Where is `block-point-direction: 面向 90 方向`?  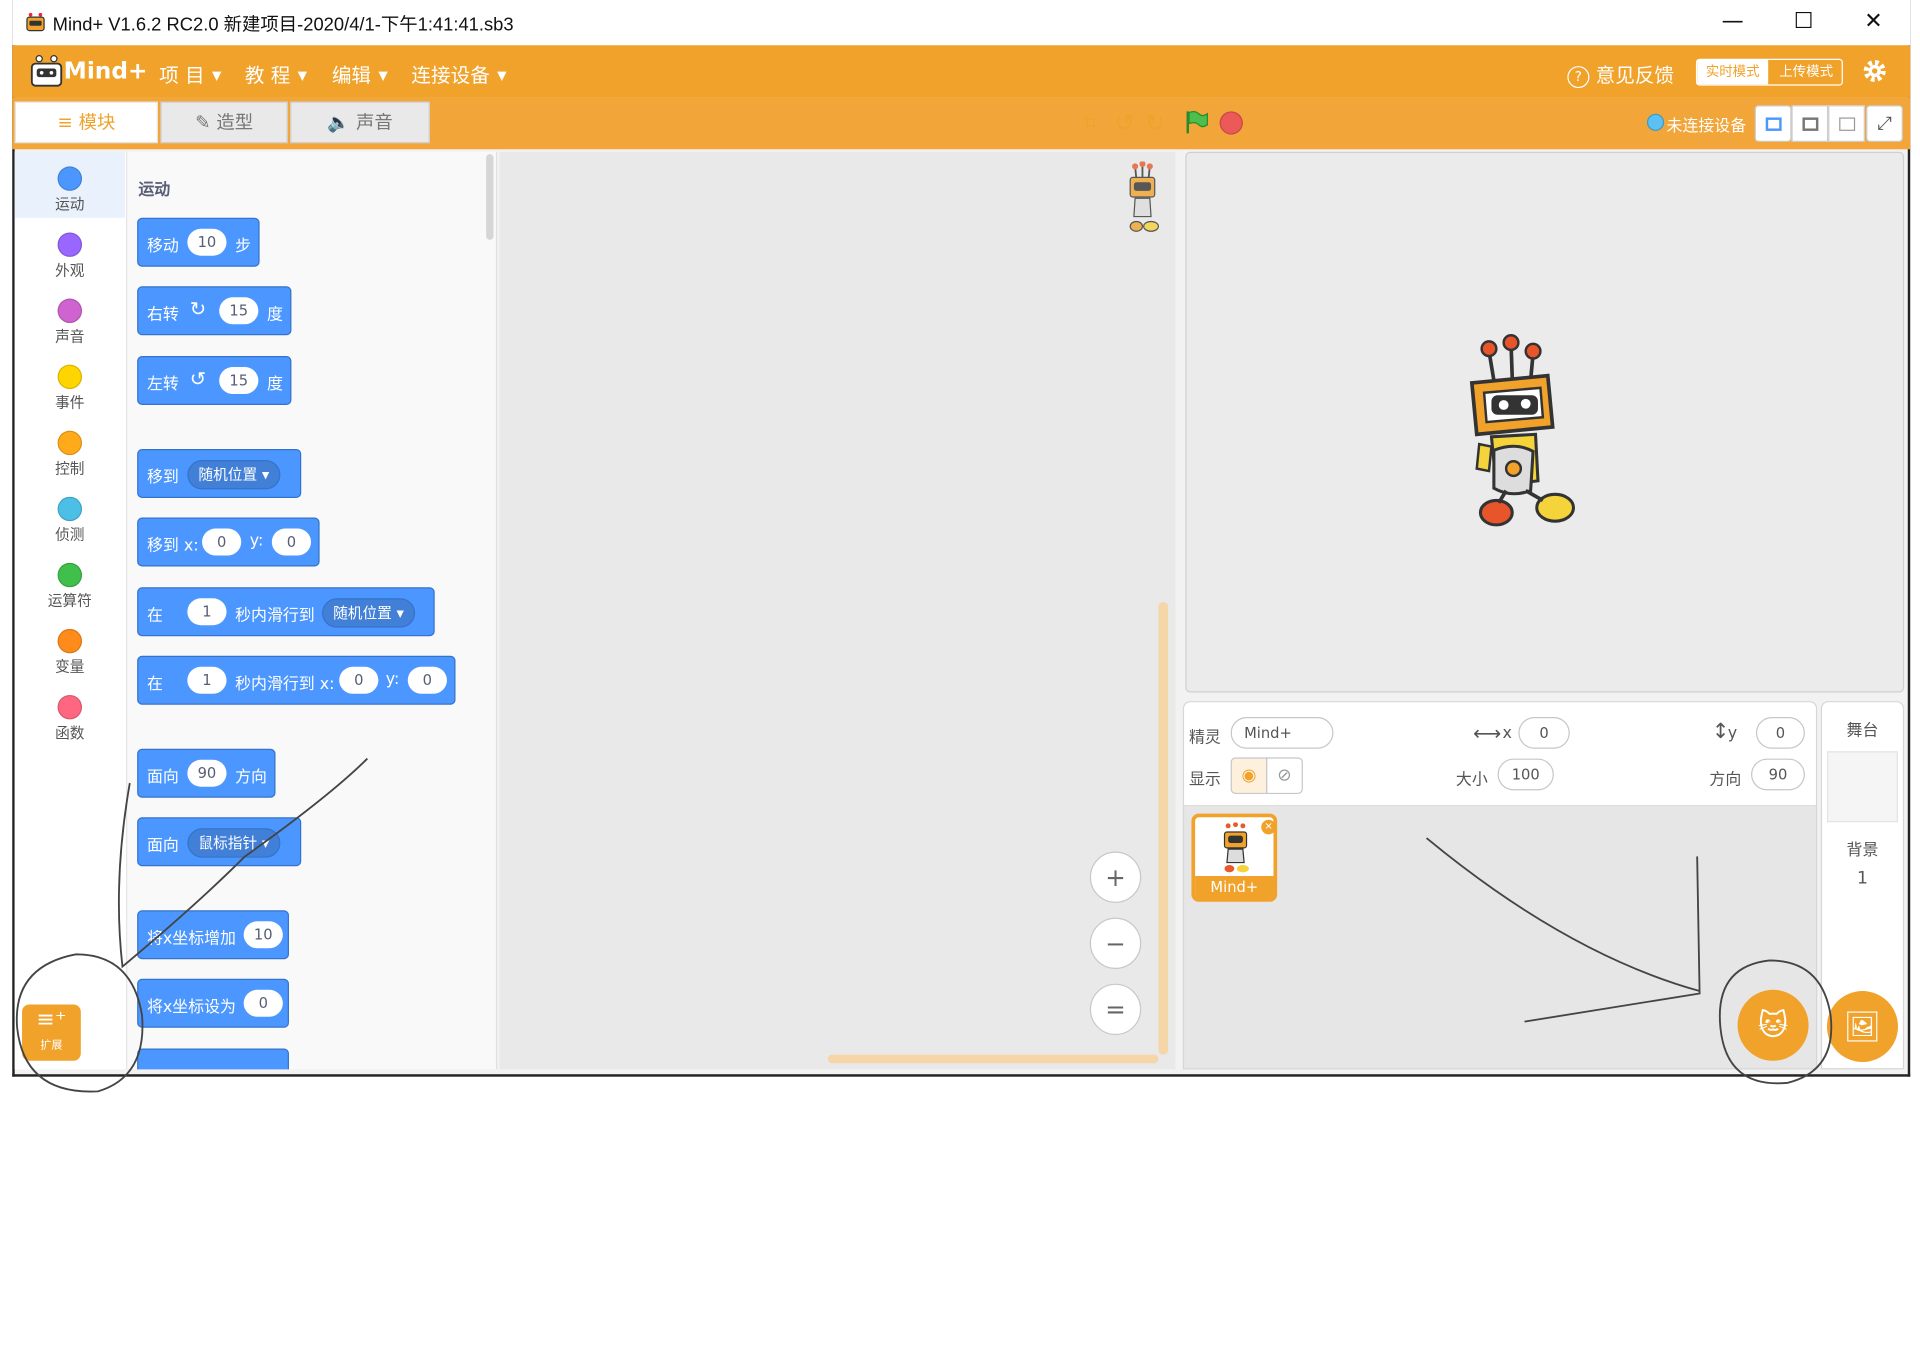
block-point-direction: 面向 90 方向 is located at coordinates (206, 773).